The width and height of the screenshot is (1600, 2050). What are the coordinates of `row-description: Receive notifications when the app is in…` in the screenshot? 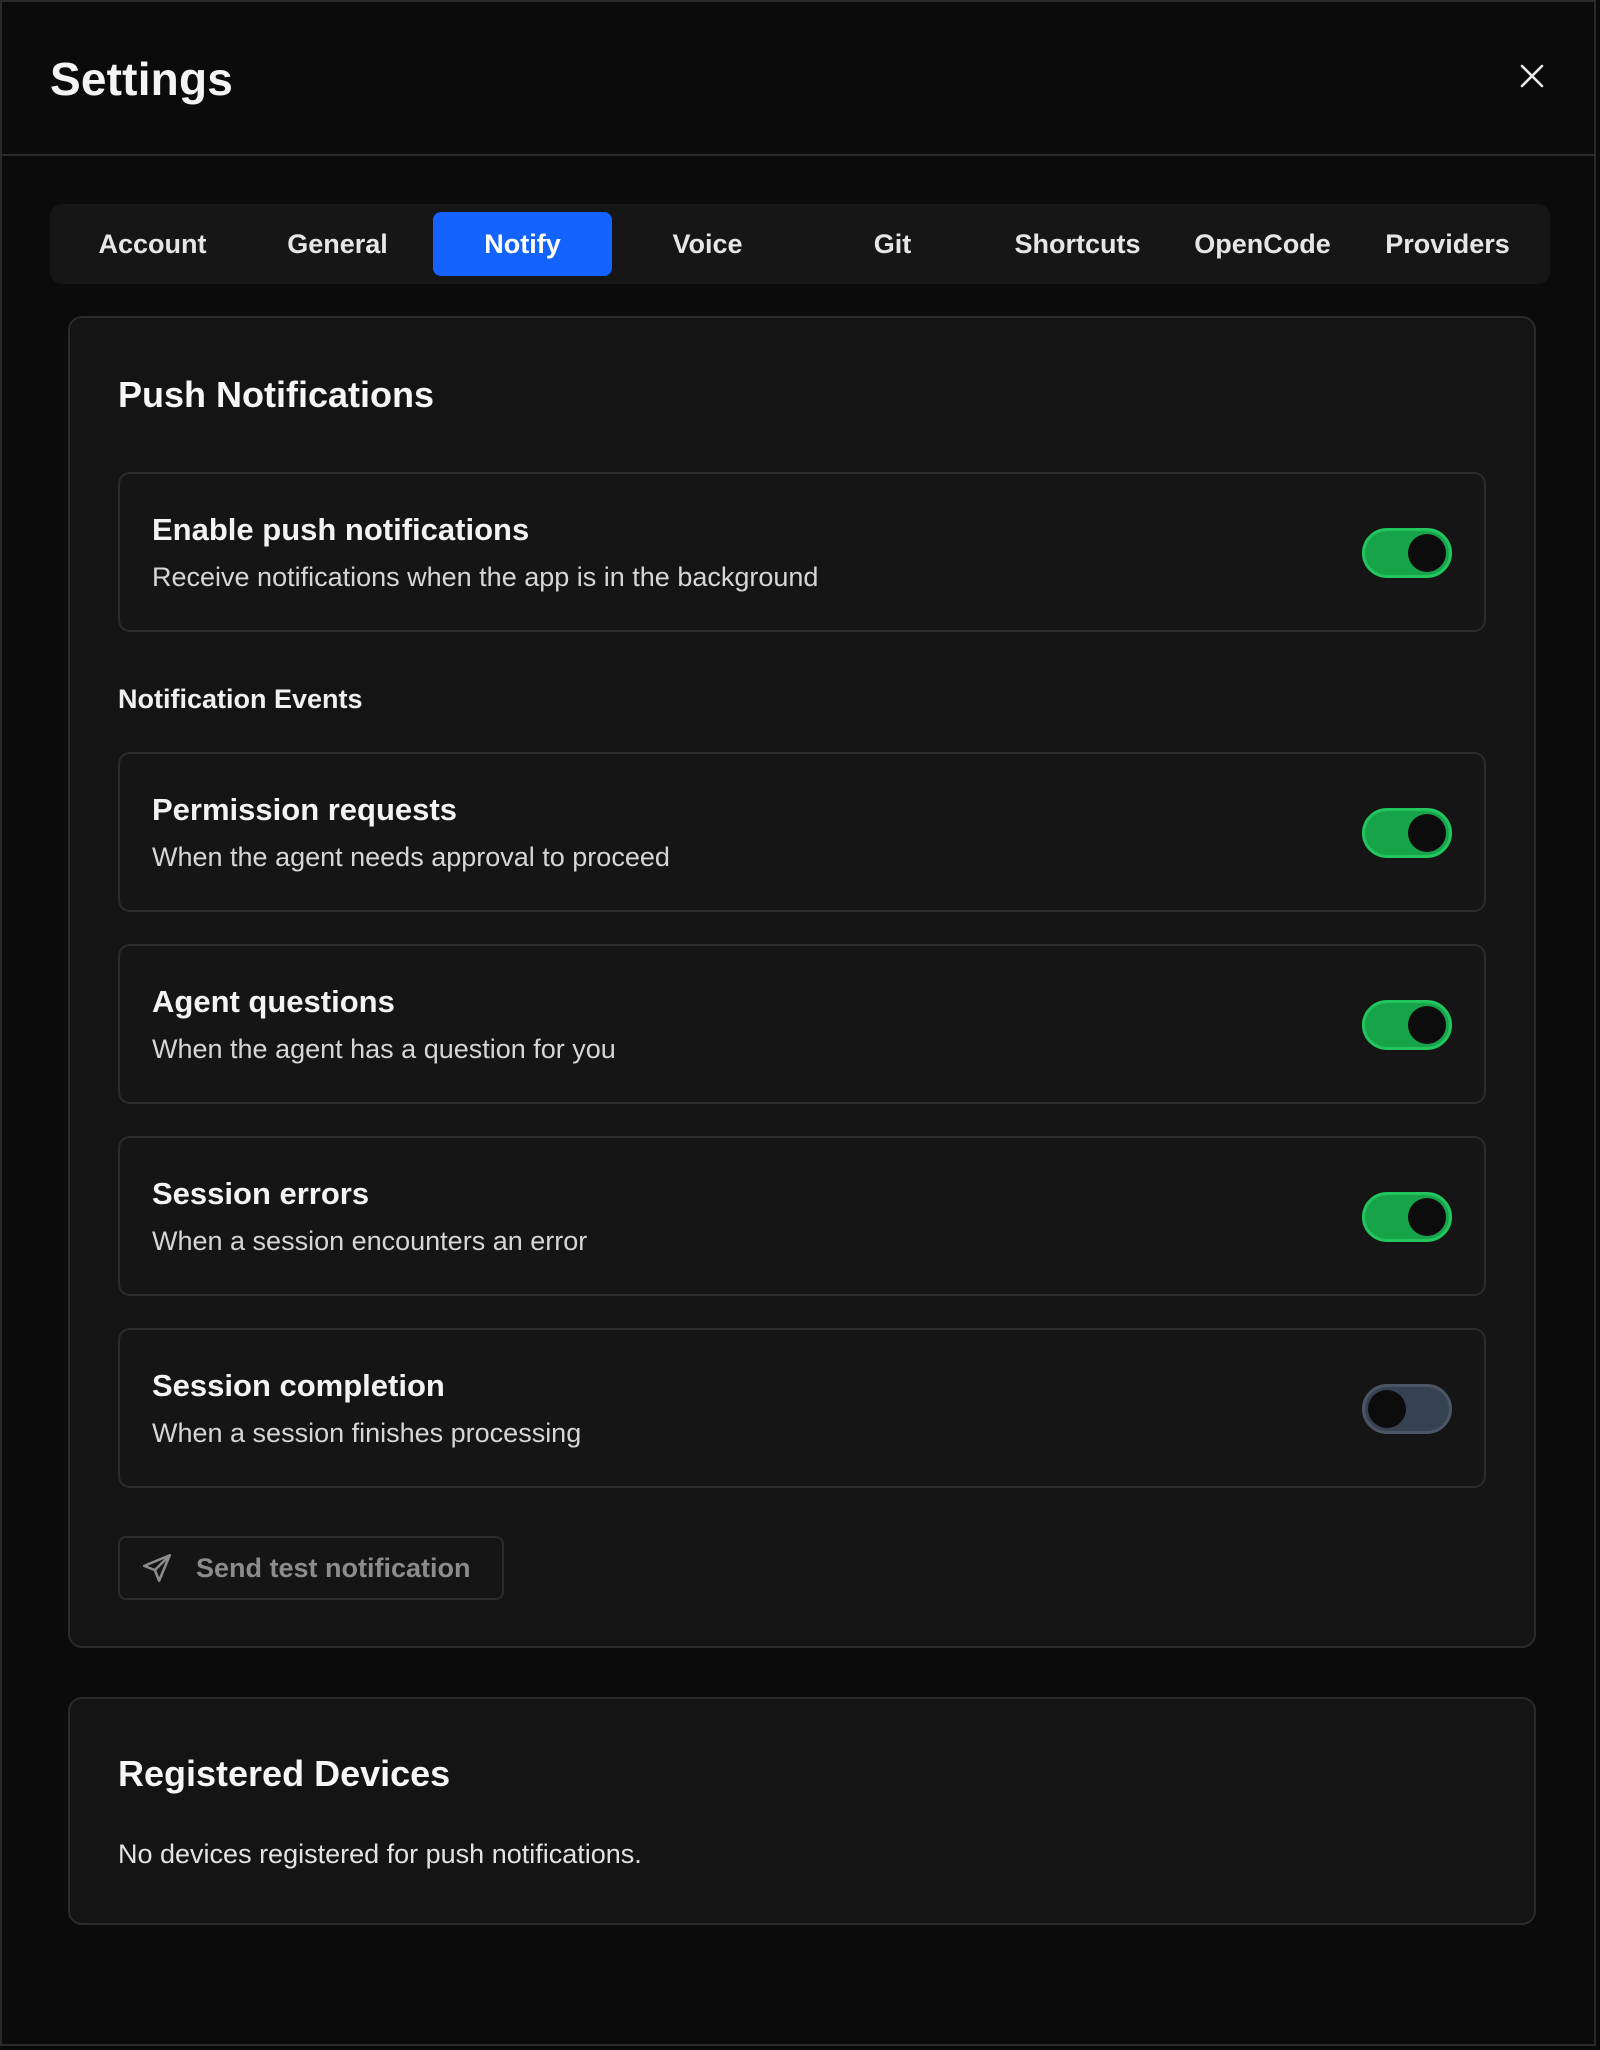 It's located at (485, 577).